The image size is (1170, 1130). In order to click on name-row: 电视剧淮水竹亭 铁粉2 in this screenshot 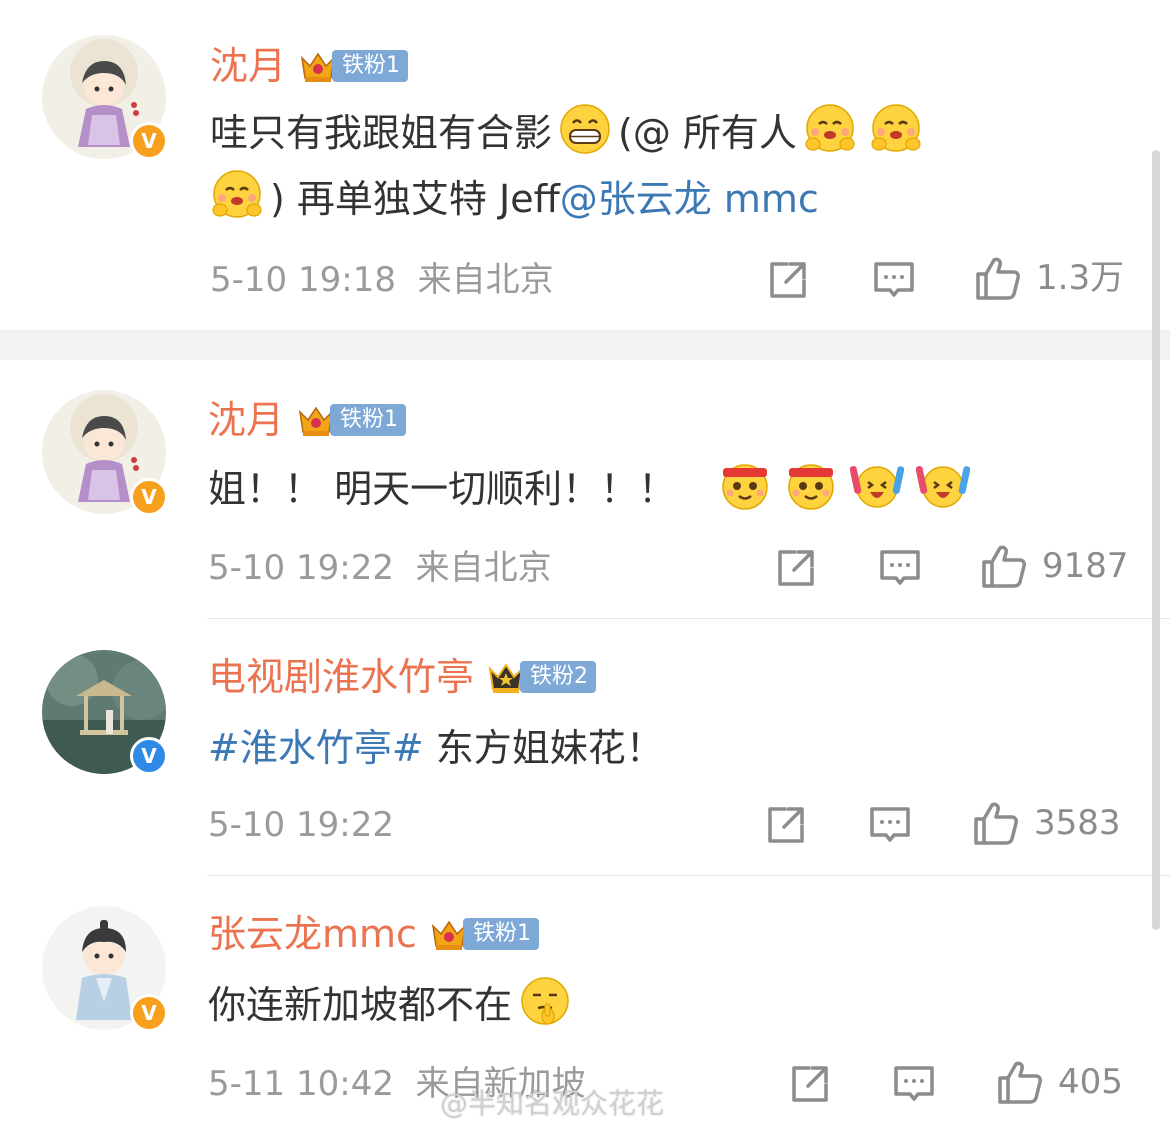, I will do `click(402, 677)`.